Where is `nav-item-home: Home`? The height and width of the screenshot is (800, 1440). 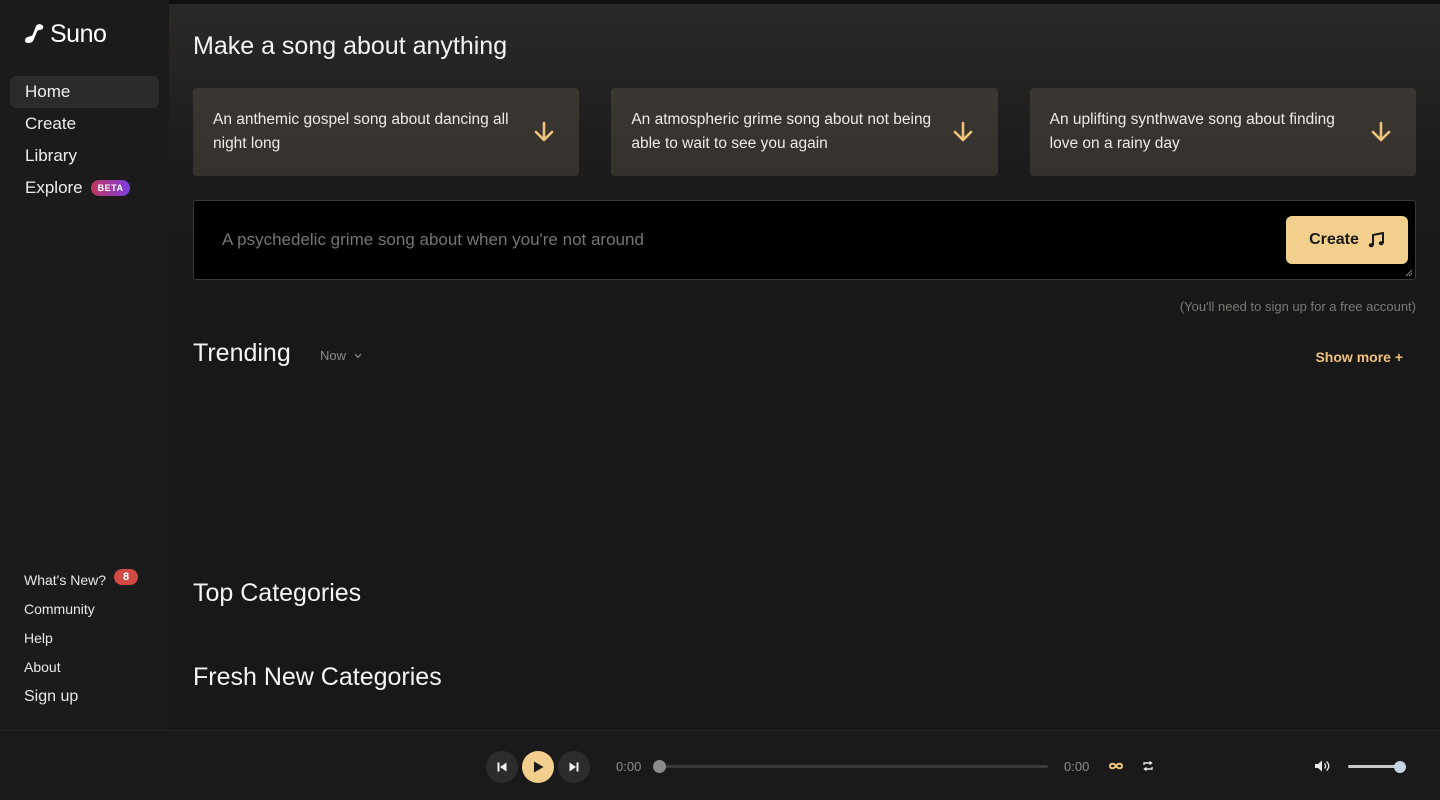
nav-item-home: Home is located at coordinates (84, 92).